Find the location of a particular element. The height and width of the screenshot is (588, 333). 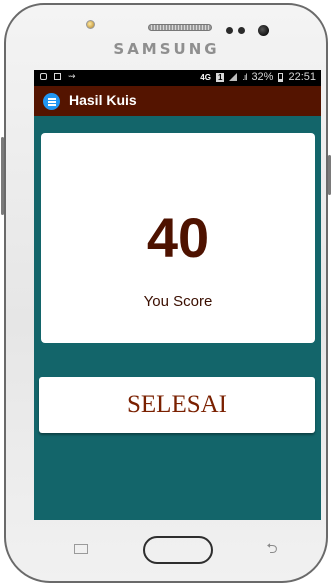

clock: 22:51 is located at coordinates (302, 77).